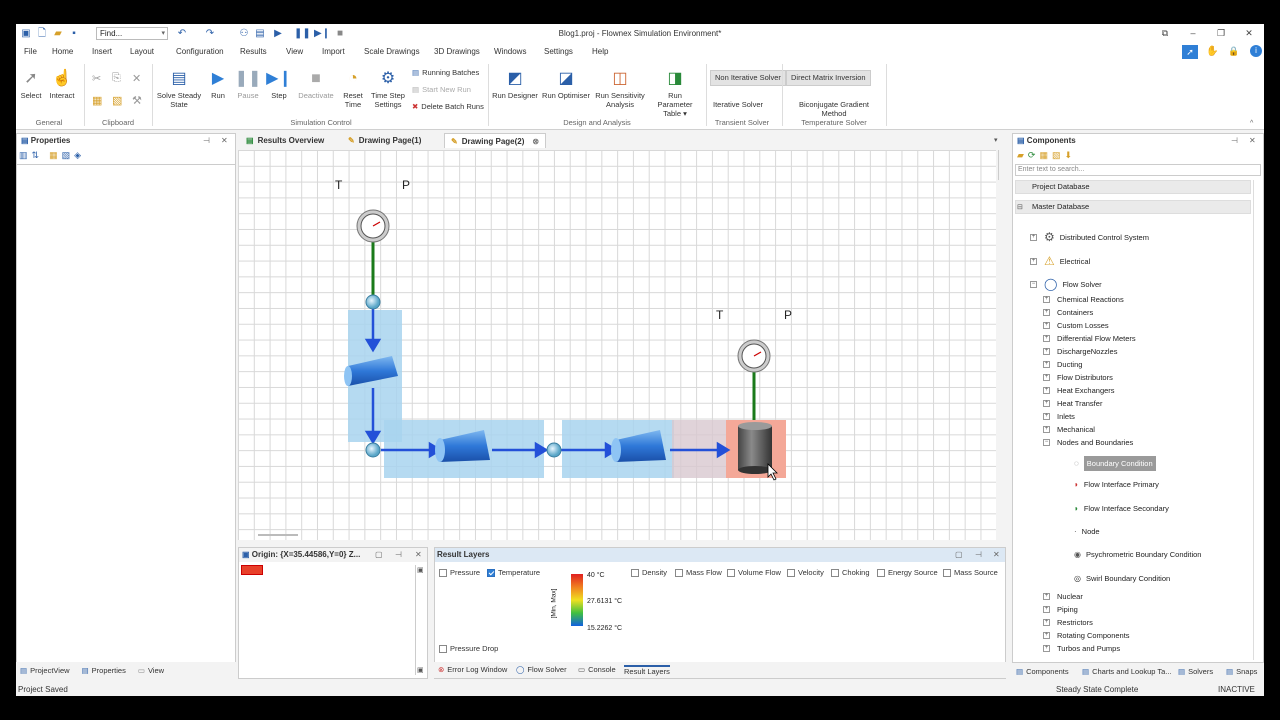 The width and height of the screenshot is (1280, 720). I want to click on tree-item-component: ◎ Swirl Boundary Condition, so click(1122, 578).